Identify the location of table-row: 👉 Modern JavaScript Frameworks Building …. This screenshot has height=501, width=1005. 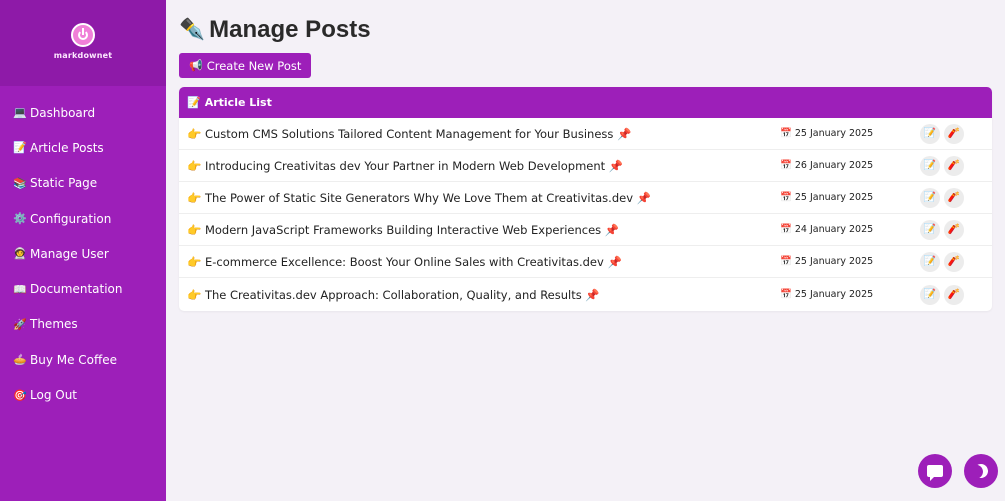
(585, 230).